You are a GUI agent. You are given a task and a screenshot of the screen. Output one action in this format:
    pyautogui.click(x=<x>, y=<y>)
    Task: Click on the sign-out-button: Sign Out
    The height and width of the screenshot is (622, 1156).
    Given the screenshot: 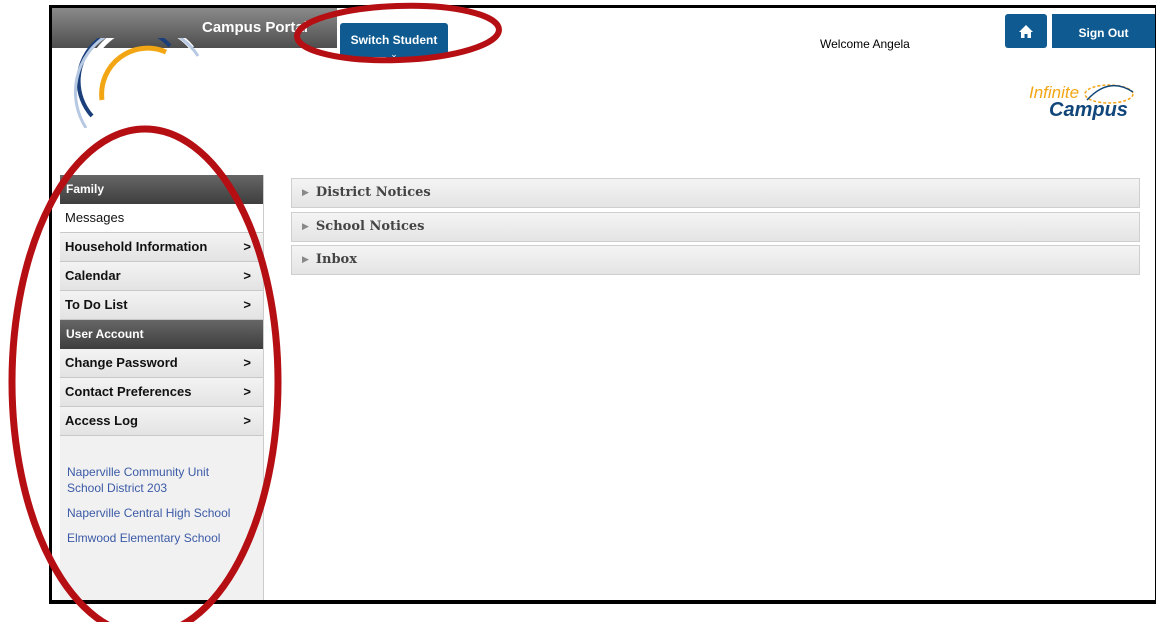 What is the action you would take?
    pyautogui.click(x=1103, y=31)
    